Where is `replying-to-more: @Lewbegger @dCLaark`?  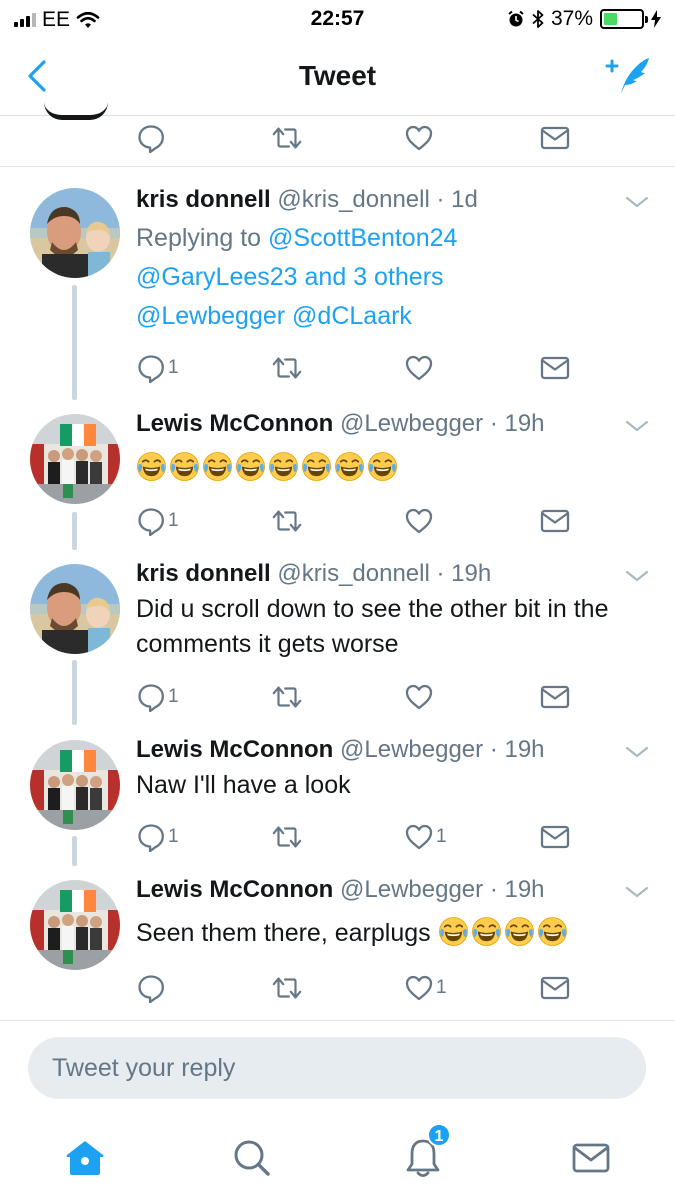
replying-to-more: @Lewbegger @dCLaark is located at coordinates (391, 316).